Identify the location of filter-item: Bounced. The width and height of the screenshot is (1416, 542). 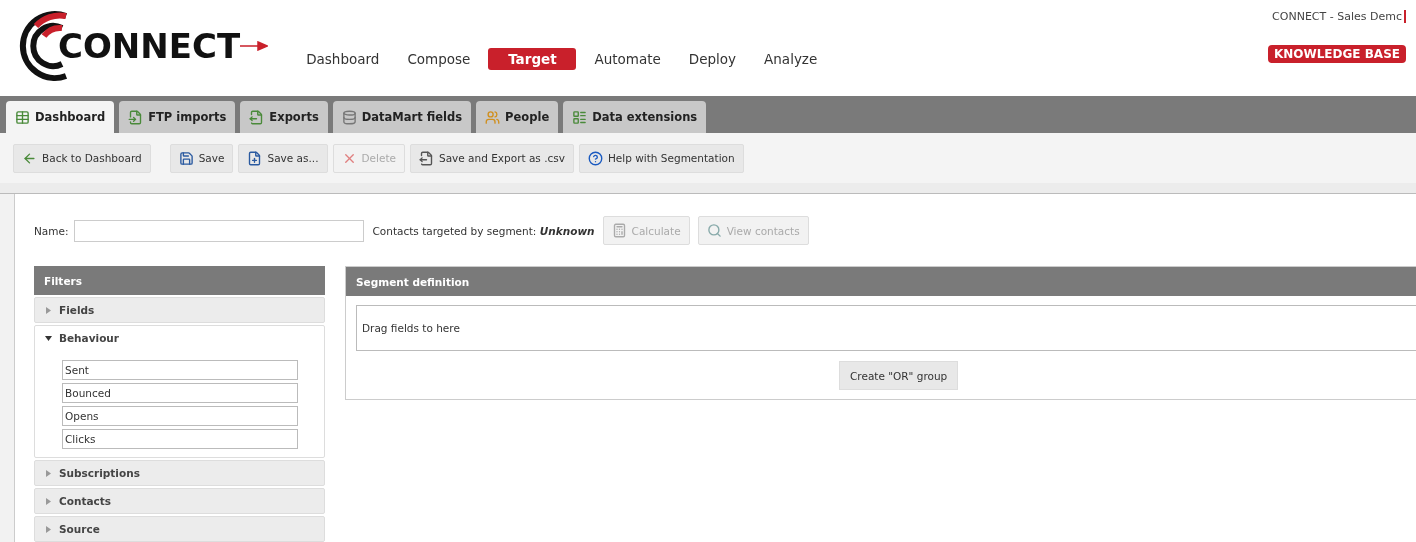
(180, 393).